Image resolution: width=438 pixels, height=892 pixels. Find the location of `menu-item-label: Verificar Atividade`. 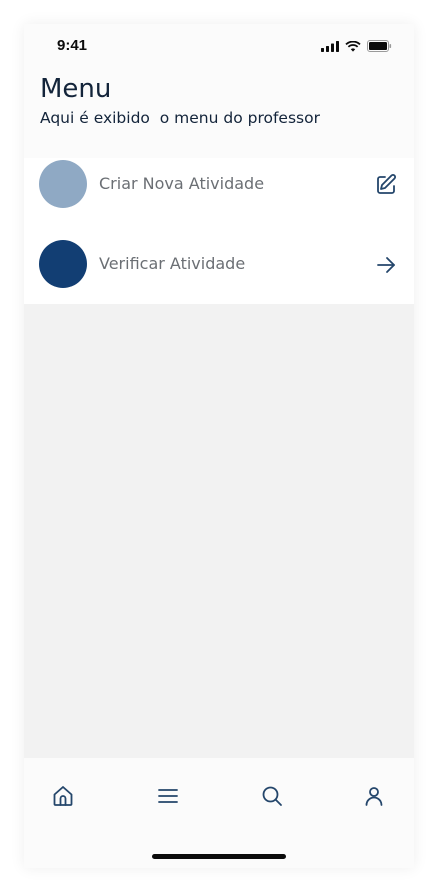

menu-item-label: Verificar Atividade is located at coordinates (172, 263).